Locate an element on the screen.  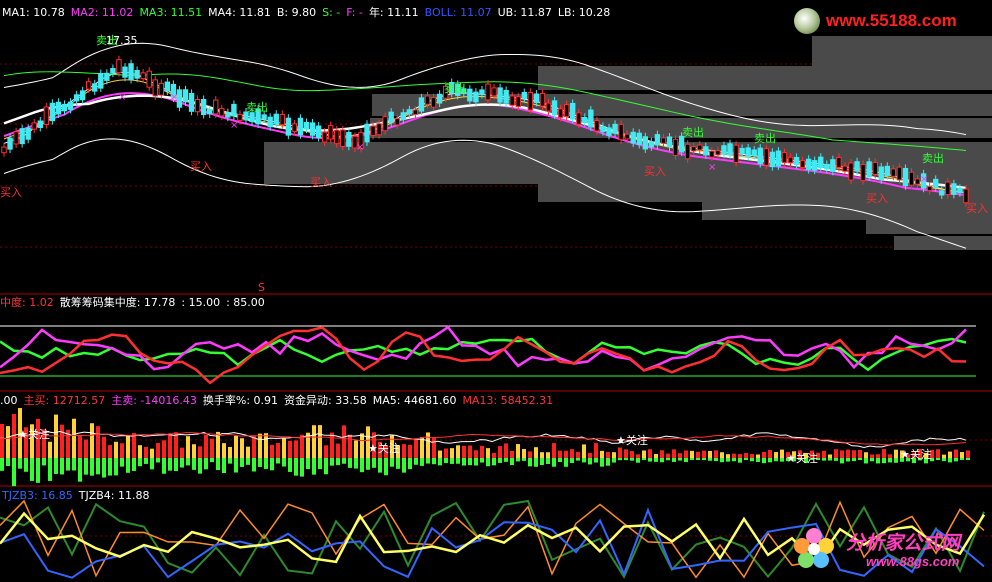
watermark-55188: www.55188.com is located at coordinates (892, 21).